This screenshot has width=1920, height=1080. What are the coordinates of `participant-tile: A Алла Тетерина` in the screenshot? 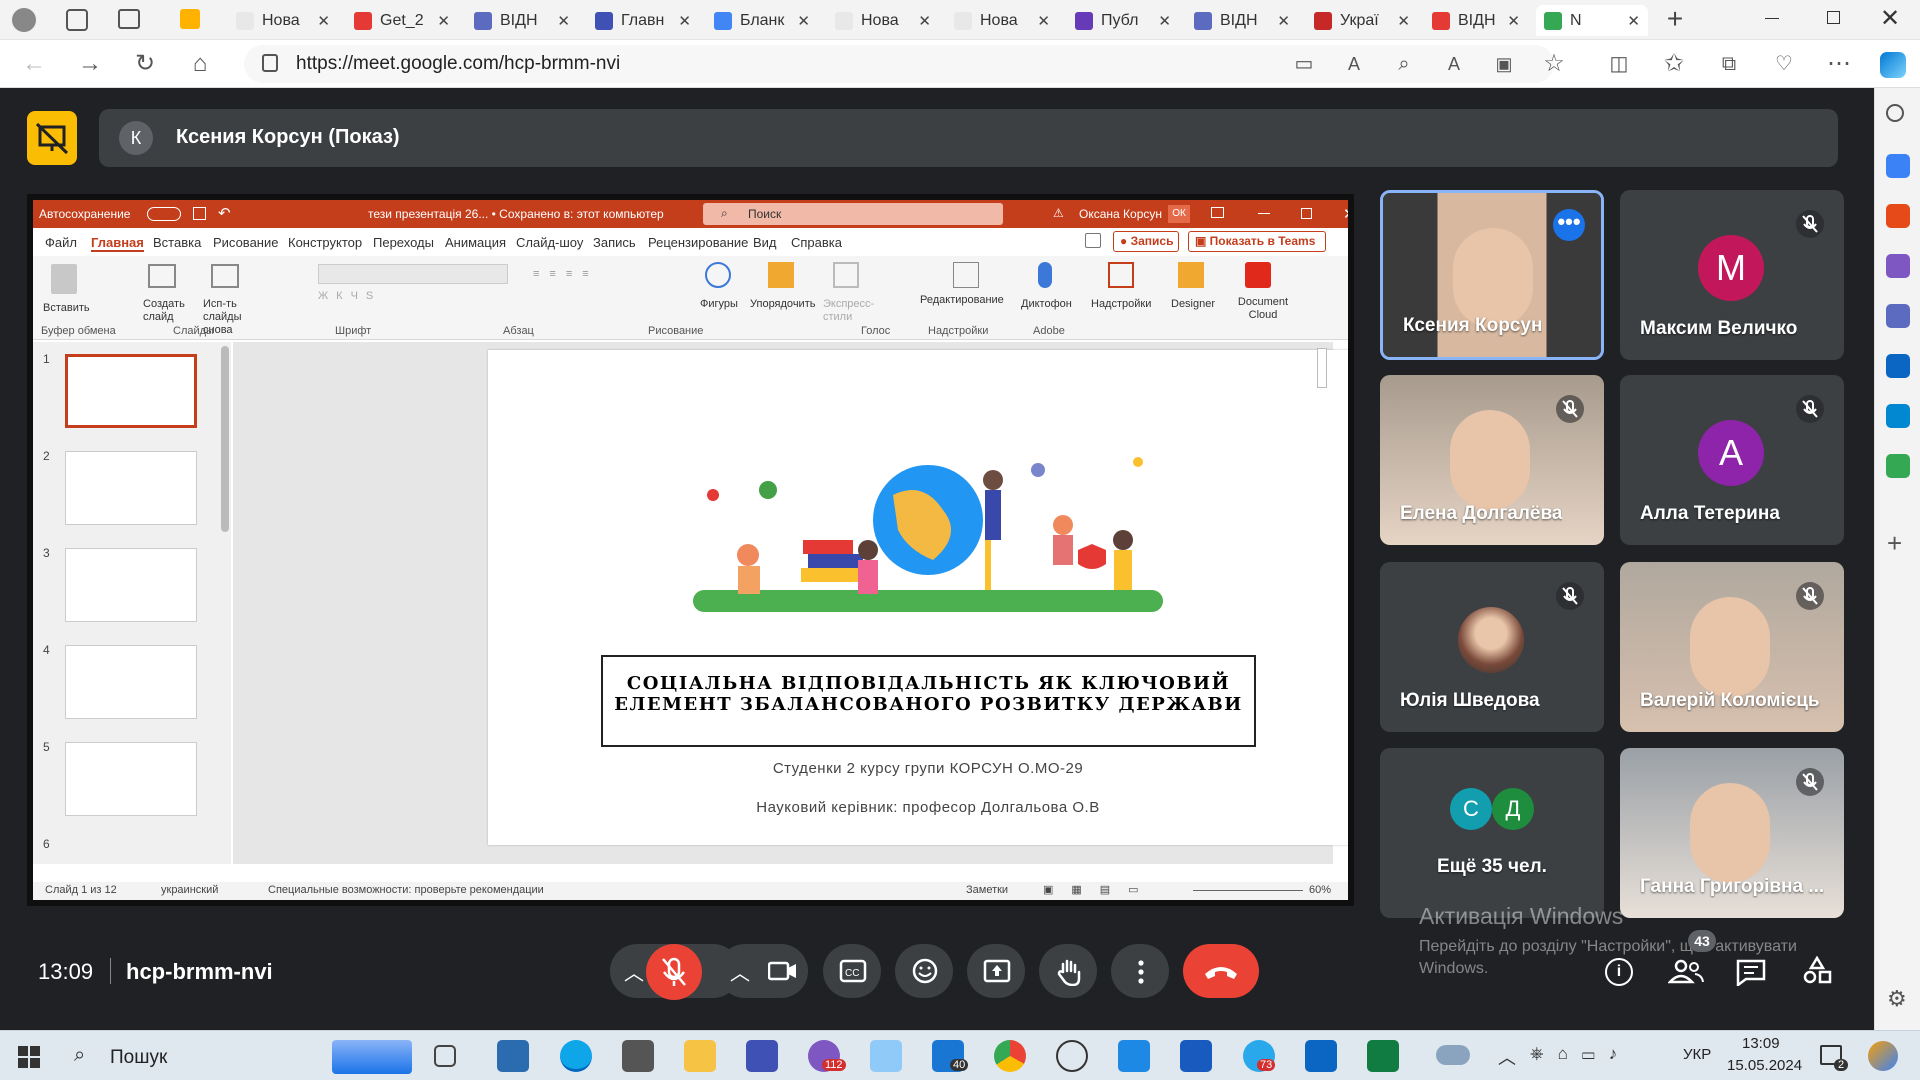 It's located at (1732, 460).